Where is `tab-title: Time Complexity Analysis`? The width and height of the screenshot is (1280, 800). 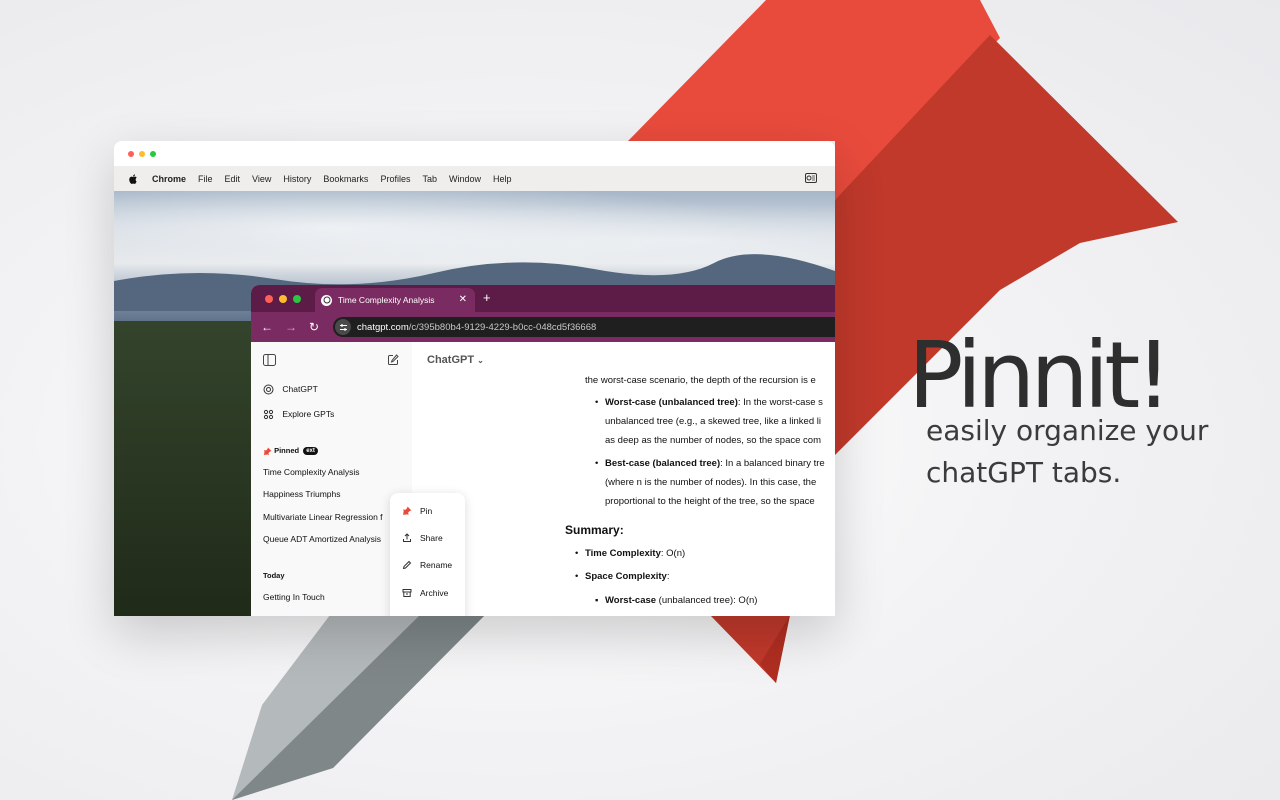
tab-title: Time Complexity Analysis is located at coordinates (386, 300).